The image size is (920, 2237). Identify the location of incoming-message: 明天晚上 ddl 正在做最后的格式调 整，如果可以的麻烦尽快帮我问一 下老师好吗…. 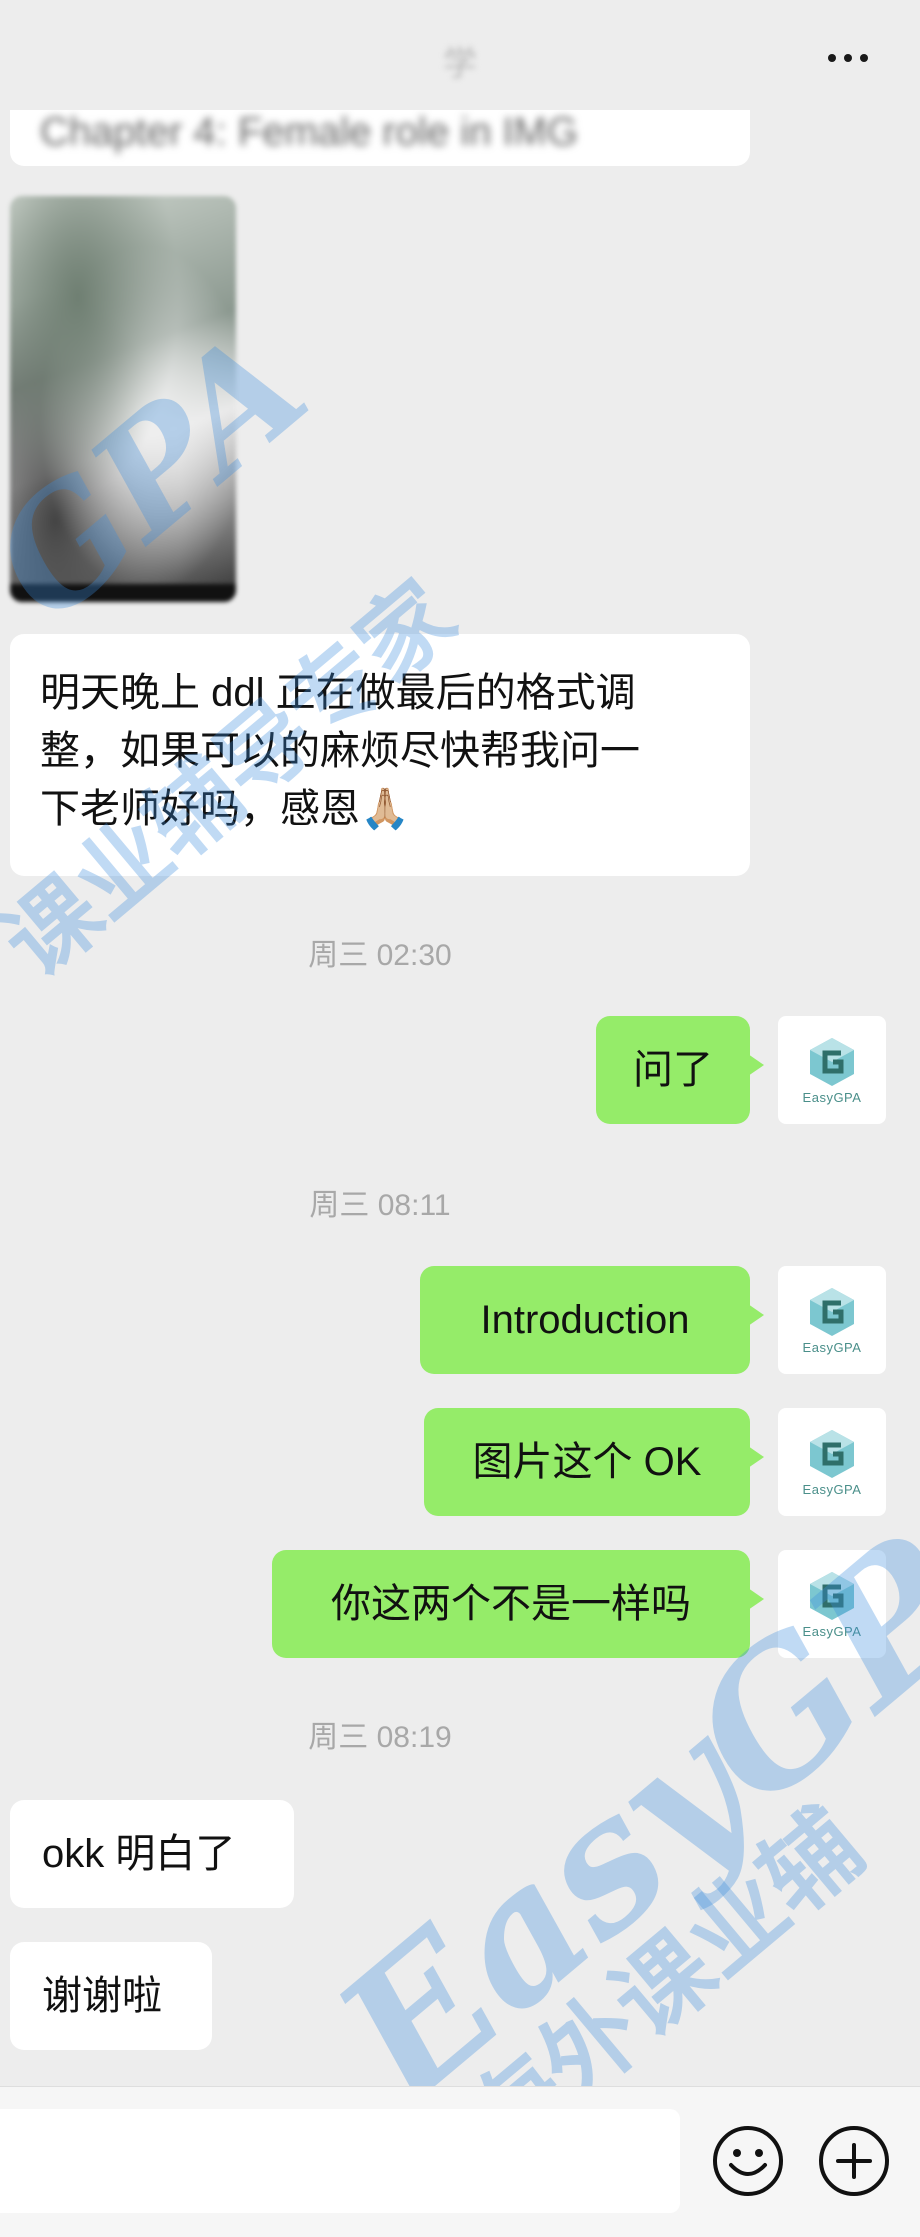
(380, 755).